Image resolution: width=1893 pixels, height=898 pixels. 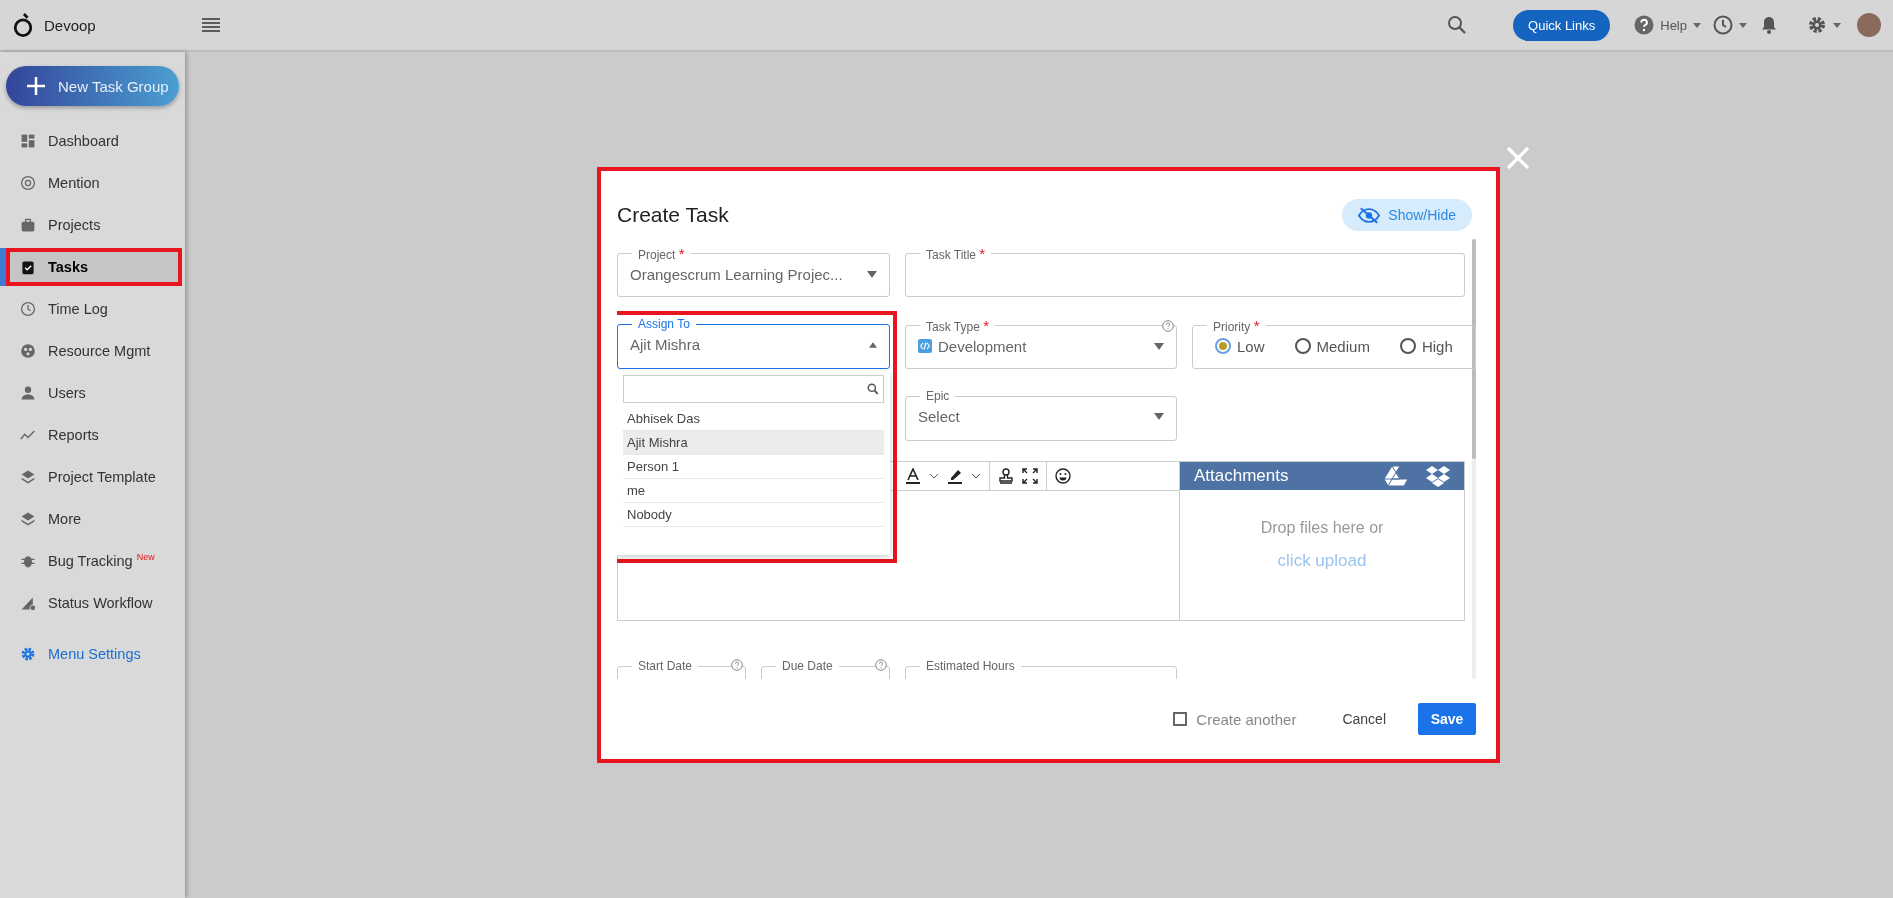 What do you see at coordinates (94, 393) in the screenshot?
I see `sidebar-item: Users` at bounding box center [94, 393].